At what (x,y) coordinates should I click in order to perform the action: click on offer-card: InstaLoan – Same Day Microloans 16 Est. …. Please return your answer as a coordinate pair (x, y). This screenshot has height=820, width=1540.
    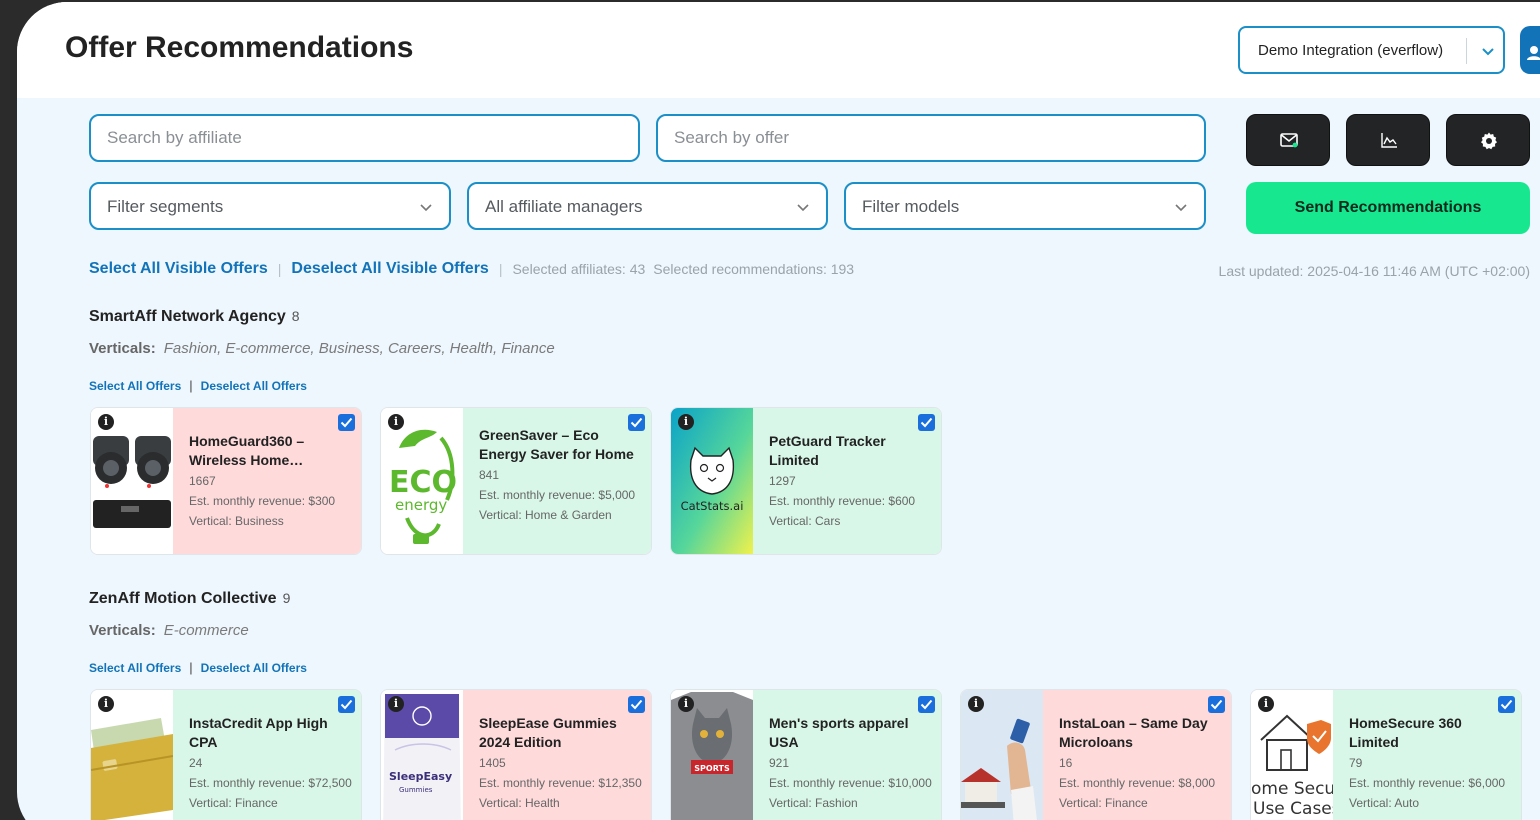
    Looking at the image, I should click on (1096, 754).